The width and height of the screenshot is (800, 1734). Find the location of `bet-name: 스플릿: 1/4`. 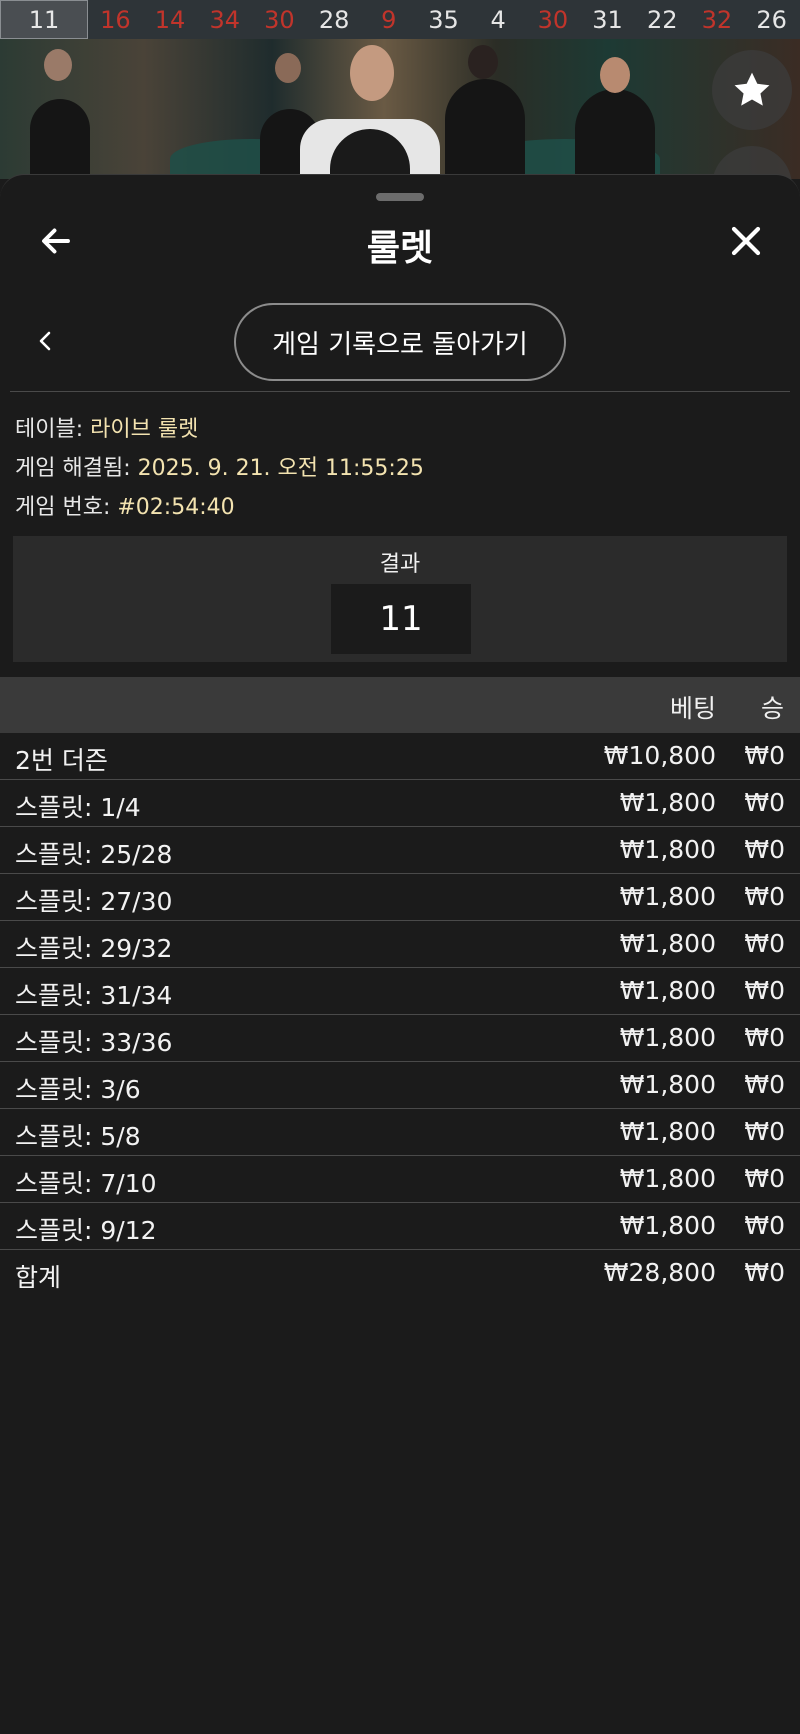

bet-name: 스플릿: 1/4 is located at coordinates (78, 807).